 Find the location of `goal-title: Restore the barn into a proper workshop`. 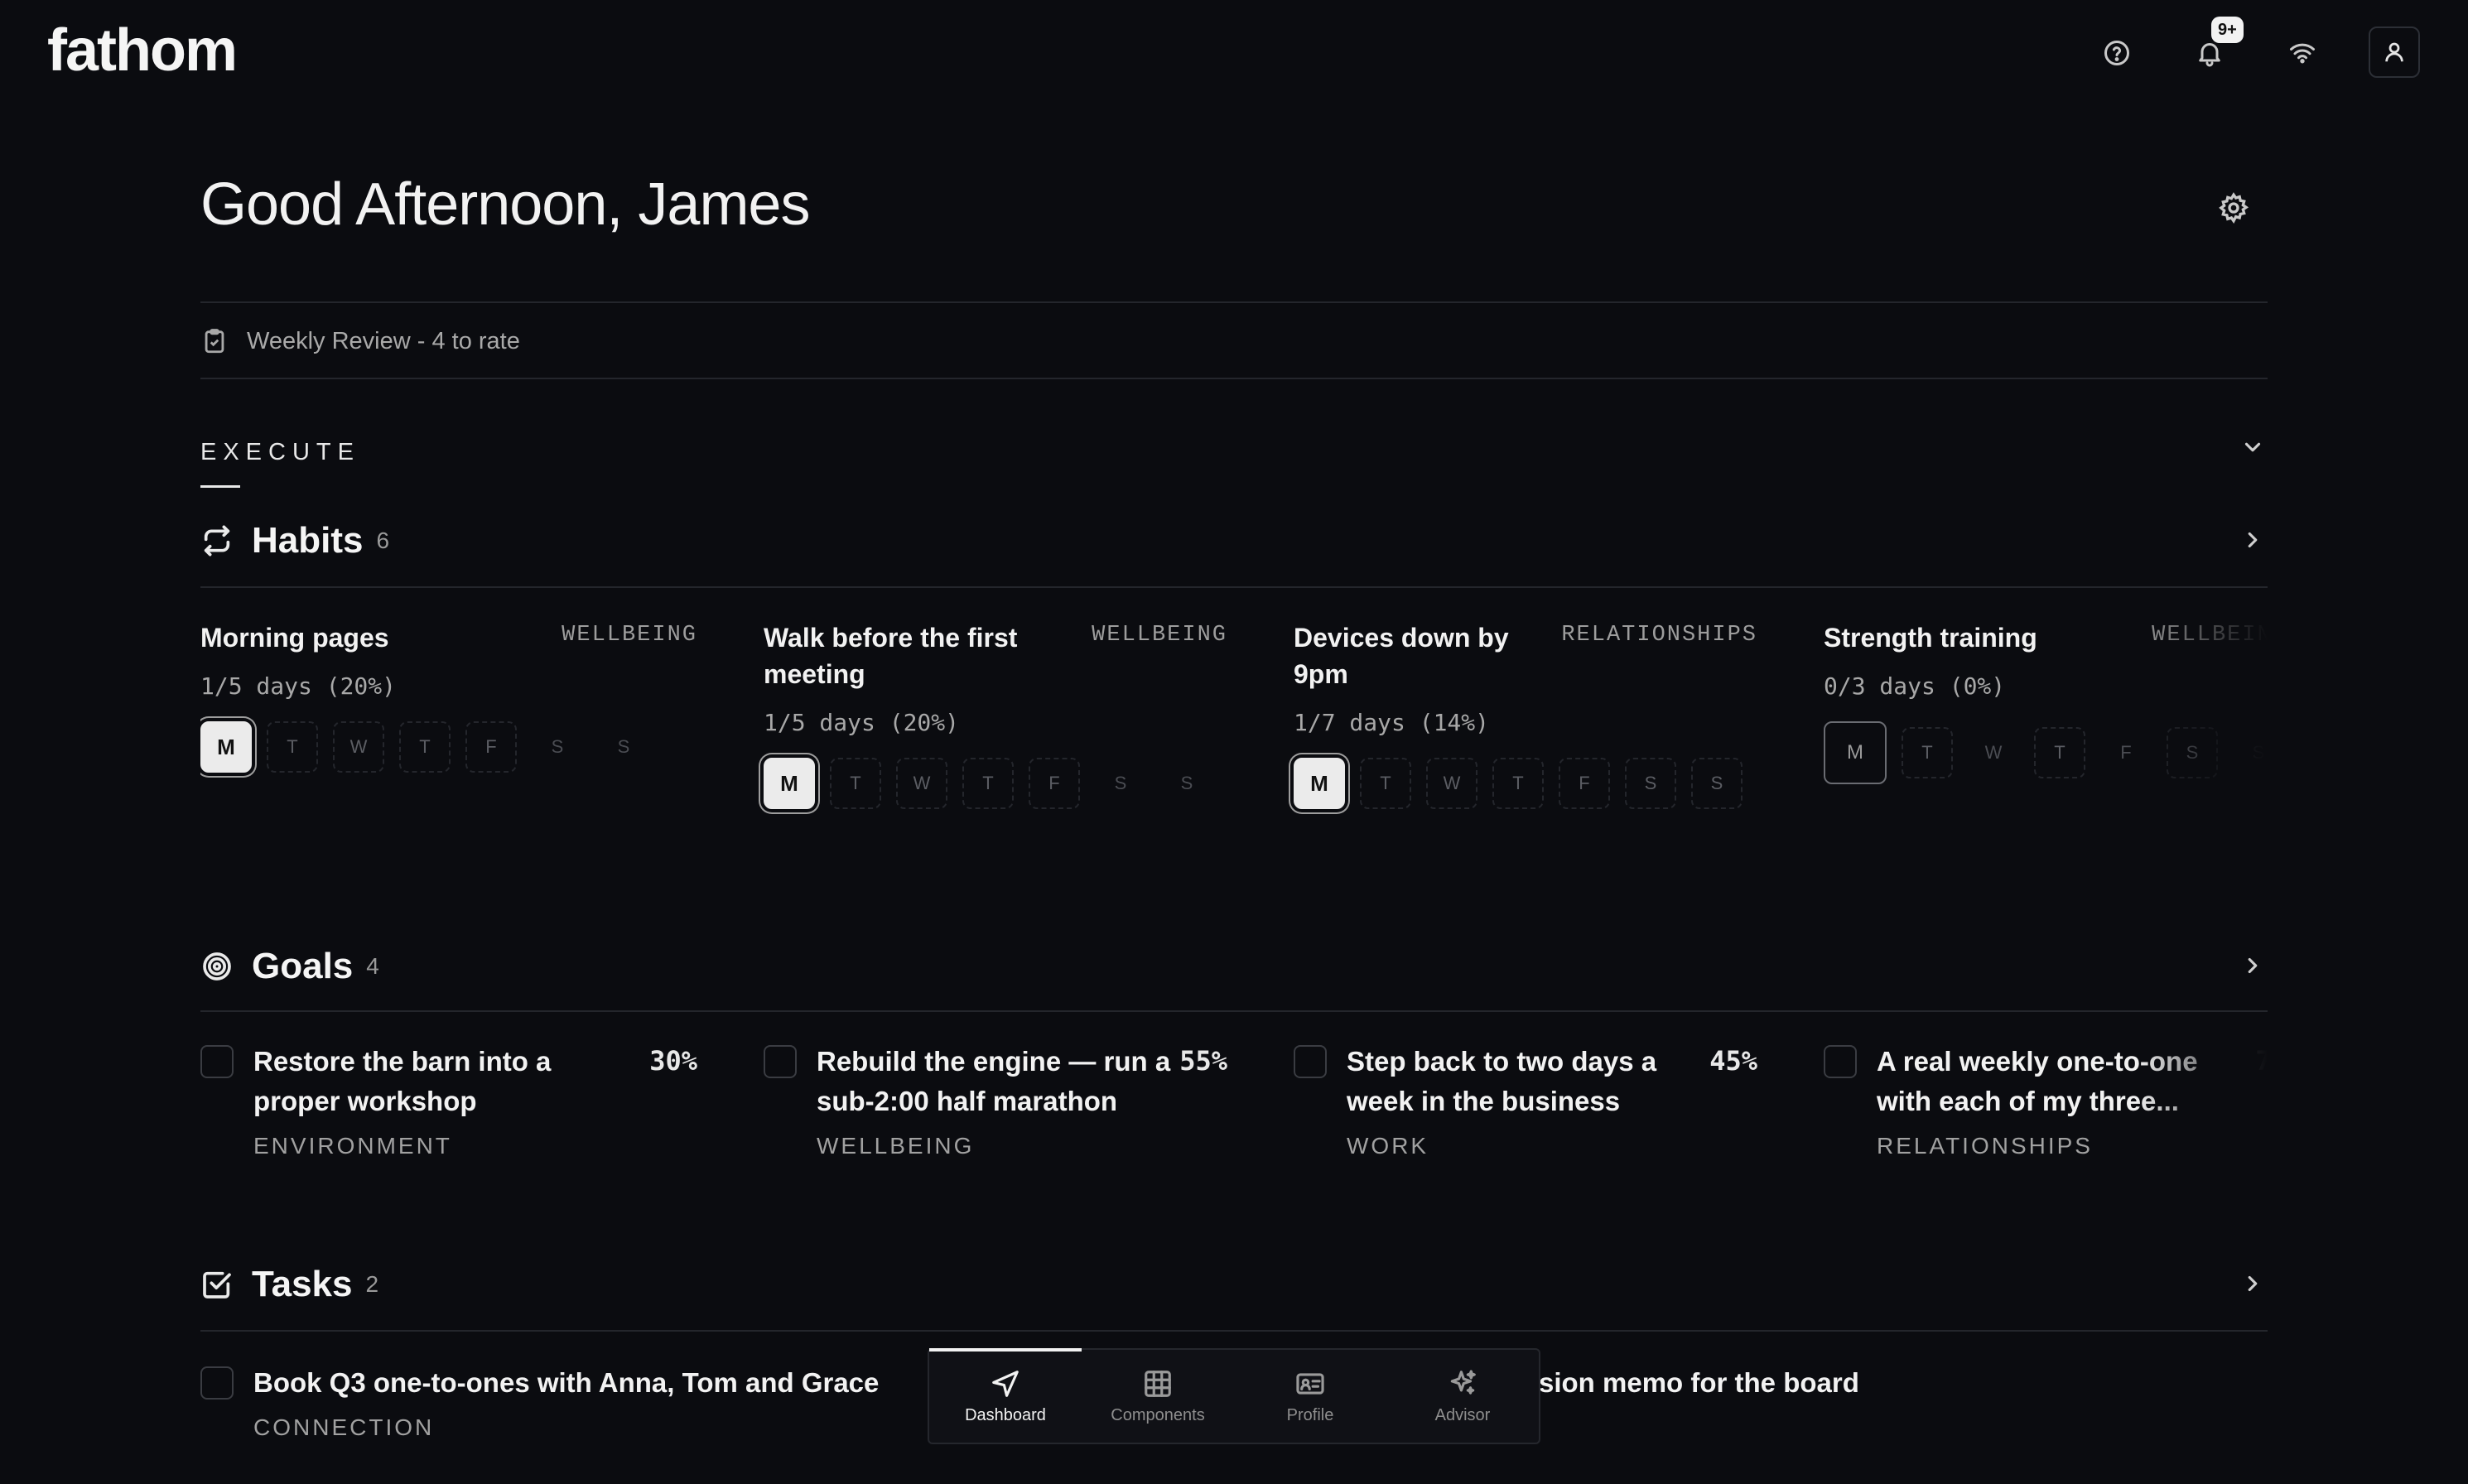

goal-title: Restore the barn into a proper workshop is located at coordinates (402, 1081).